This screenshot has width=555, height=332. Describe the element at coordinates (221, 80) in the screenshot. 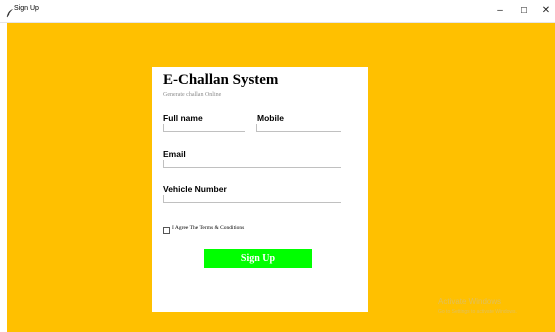

I see `form-heading: E-Challan System` at that location.